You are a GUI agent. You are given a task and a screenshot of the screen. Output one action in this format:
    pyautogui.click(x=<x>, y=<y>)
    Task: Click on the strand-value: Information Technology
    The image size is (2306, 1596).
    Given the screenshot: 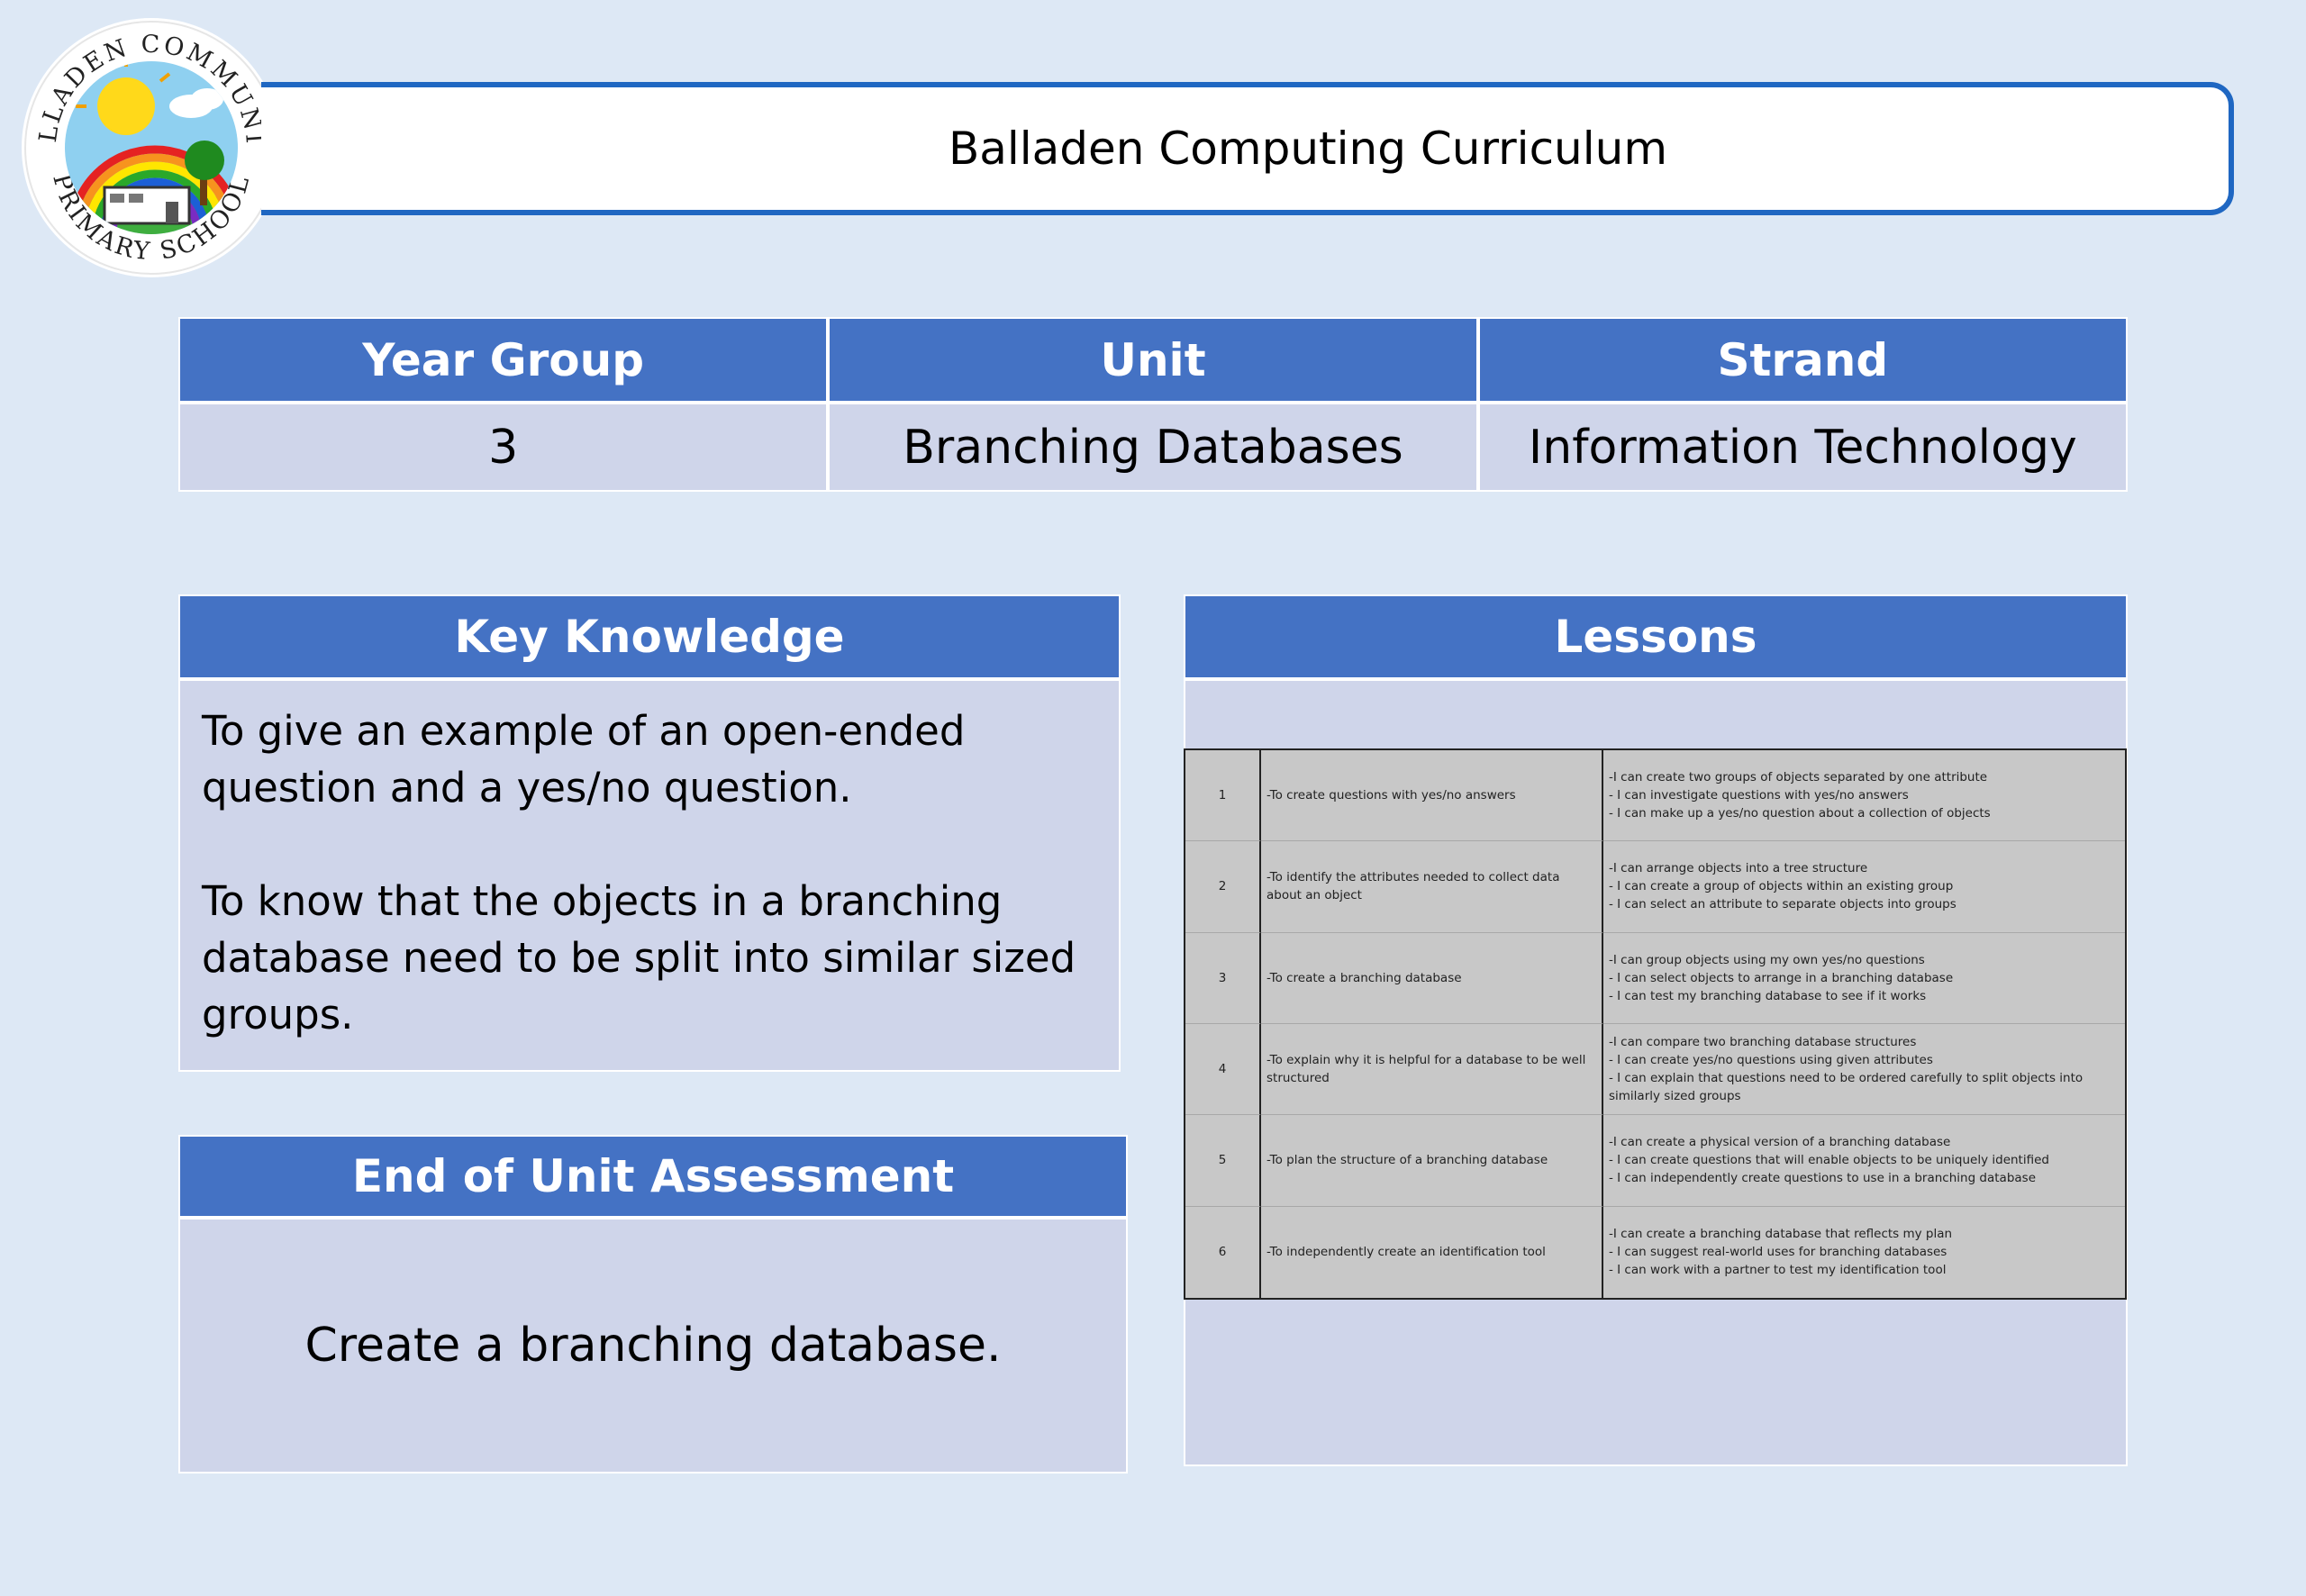 What is the action you would take?
    pyautogui.click(x=1802, y=447)
    